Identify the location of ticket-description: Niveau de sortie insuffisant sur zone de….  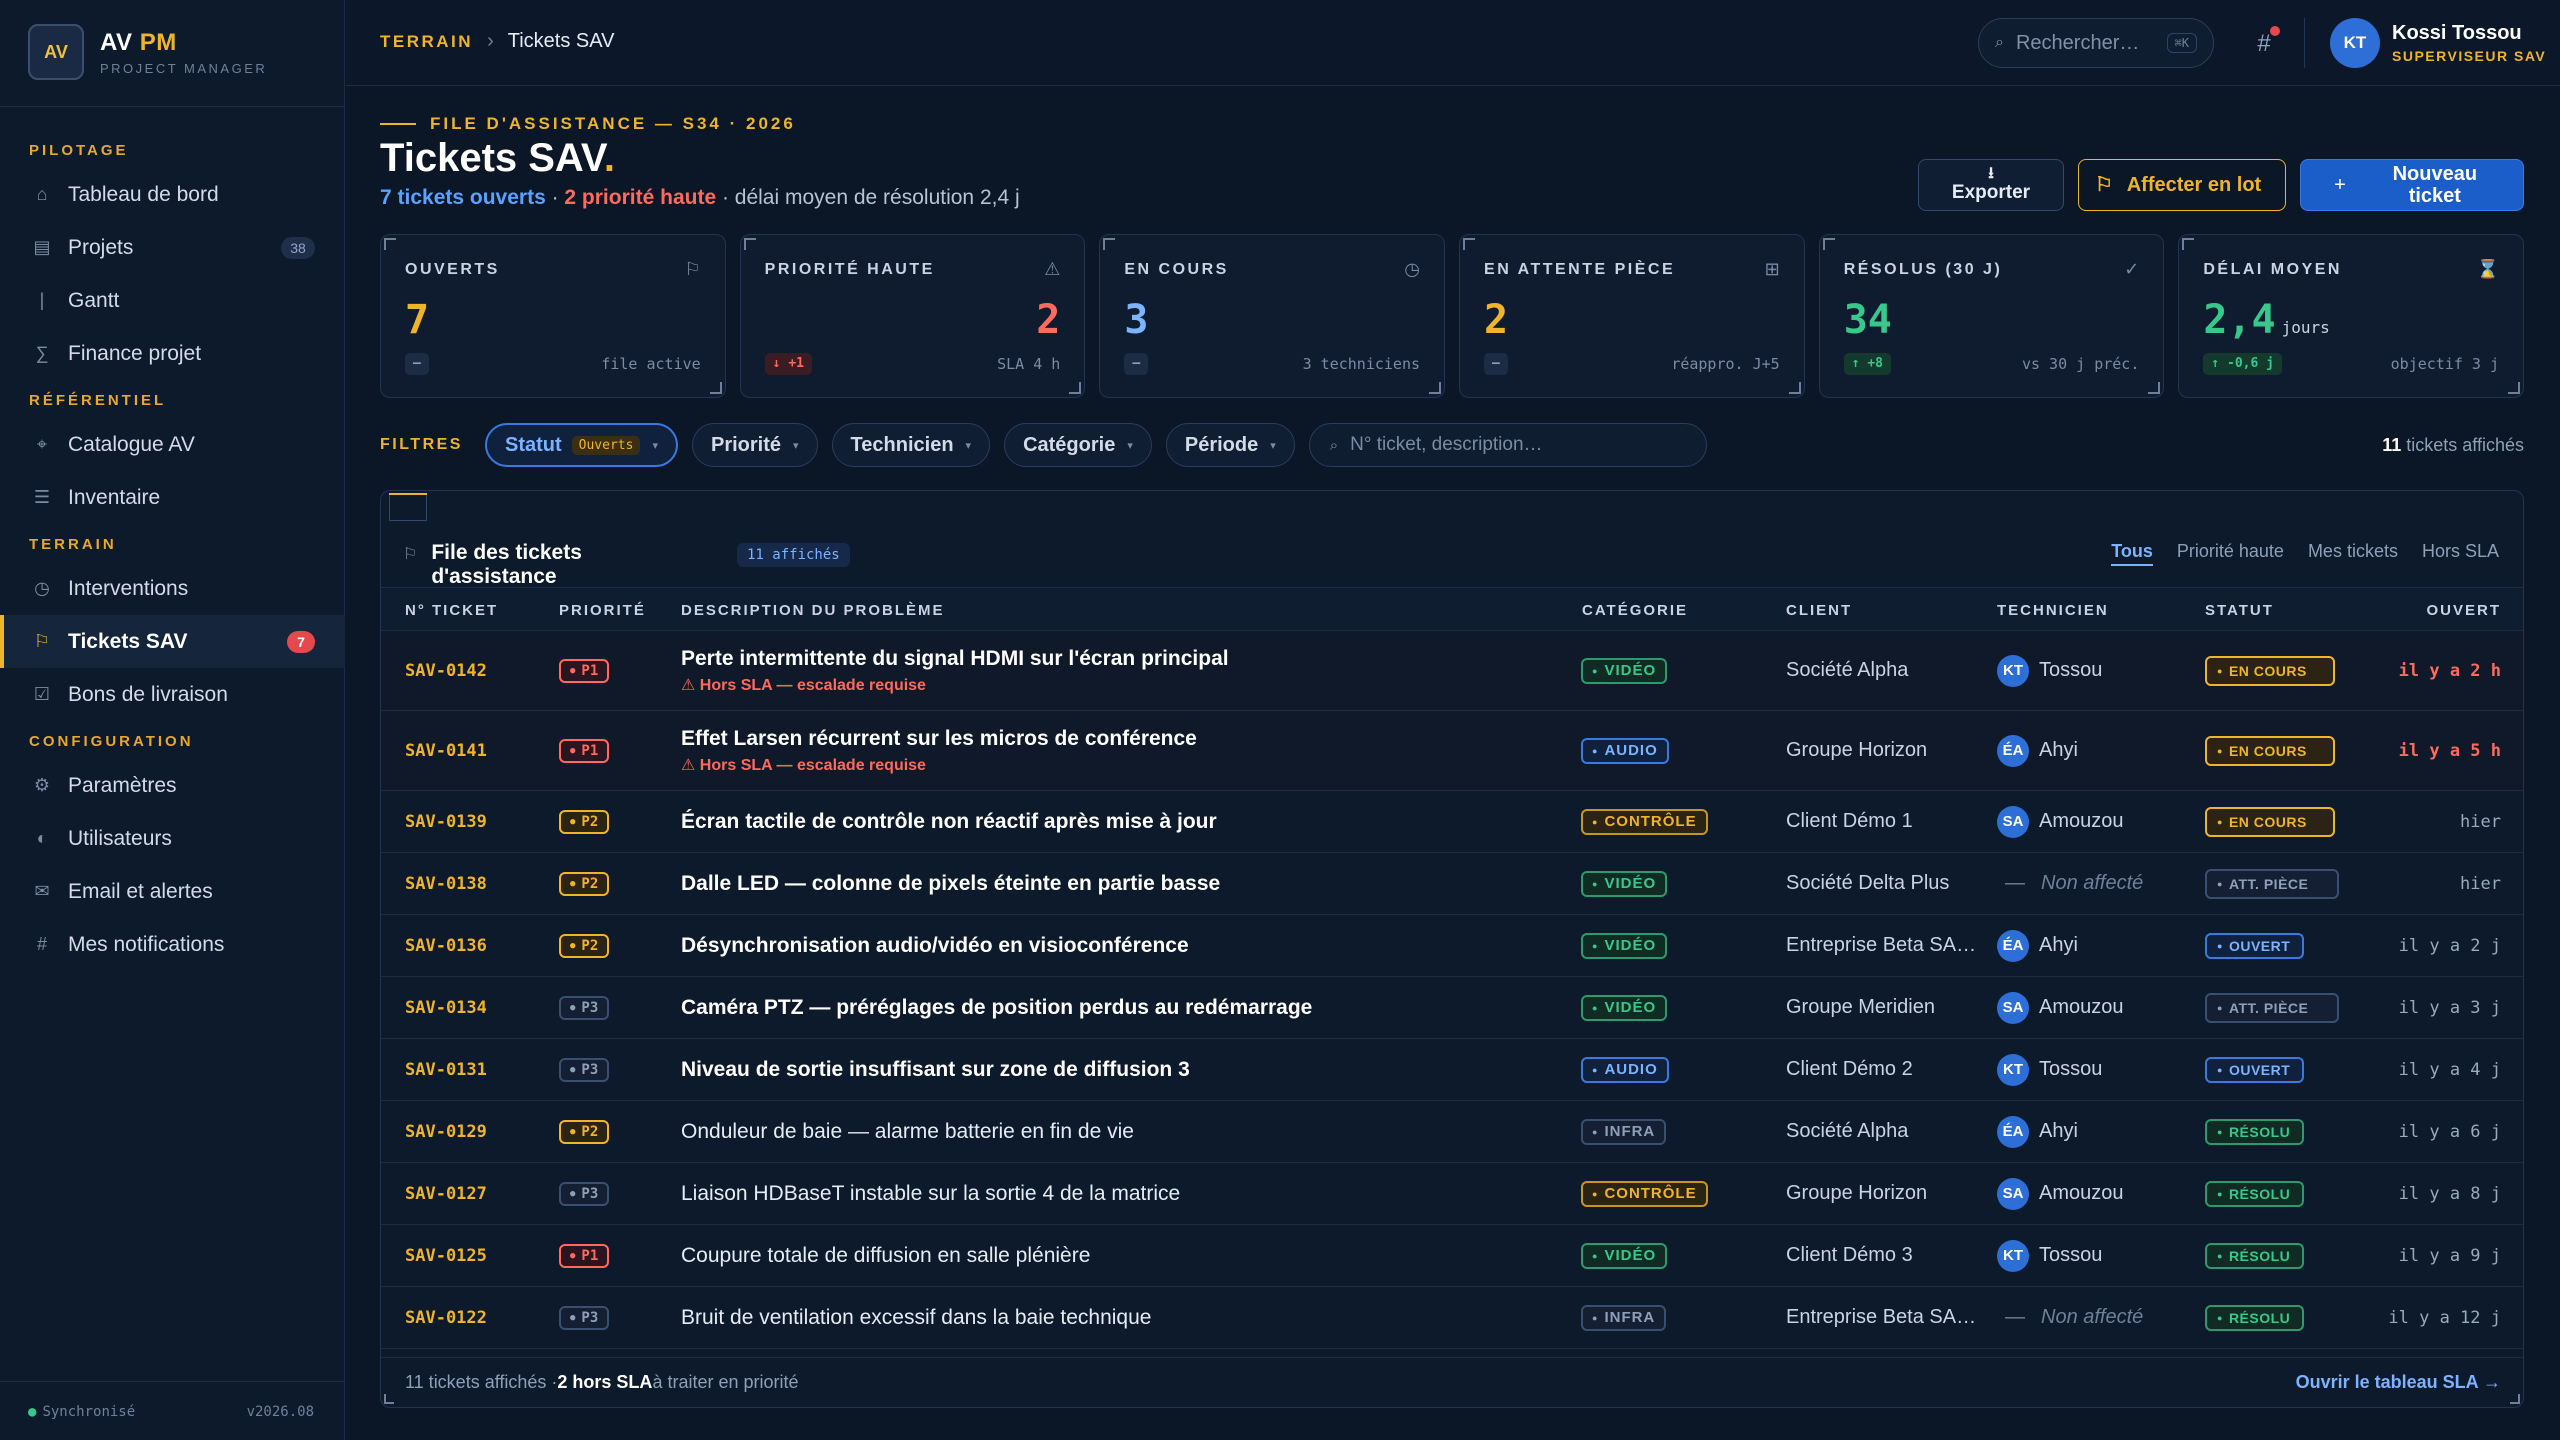
(935, 1070).